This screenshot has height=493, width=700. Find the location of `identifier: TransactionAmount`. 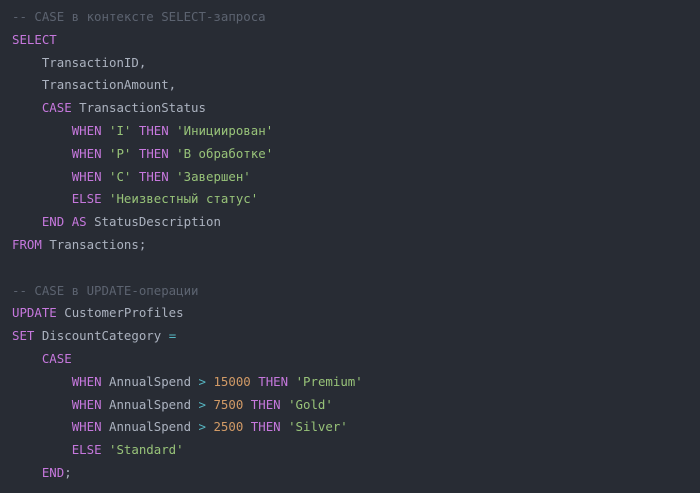

identifier: TransactionAmount is located at coordinates (105, 85).